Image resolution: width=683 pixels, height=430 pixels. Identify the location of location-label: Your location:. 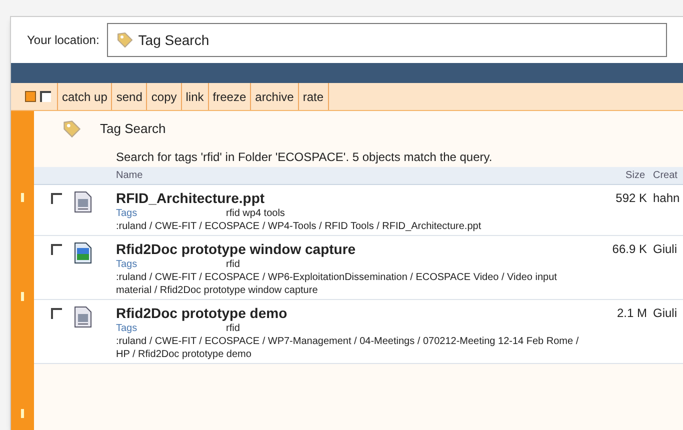
(63, 40).